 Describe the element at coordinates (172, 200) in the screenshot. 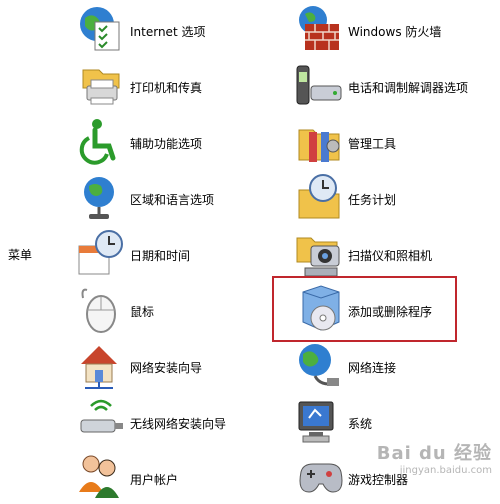

I see `item-label: 区域和语言选项` at that location.